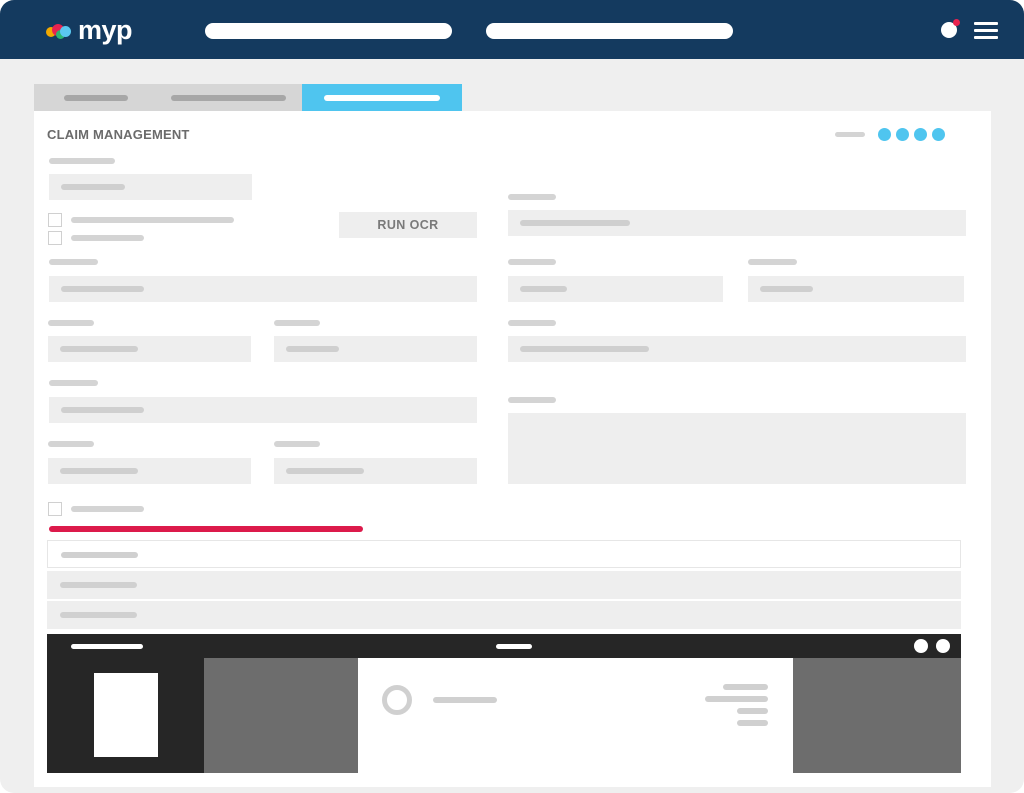 The width and height of the screenshot is (1024, 793). Describe the element at coordinates (126, 715) in the screenshot. I see `document-thumbnail` at that location.